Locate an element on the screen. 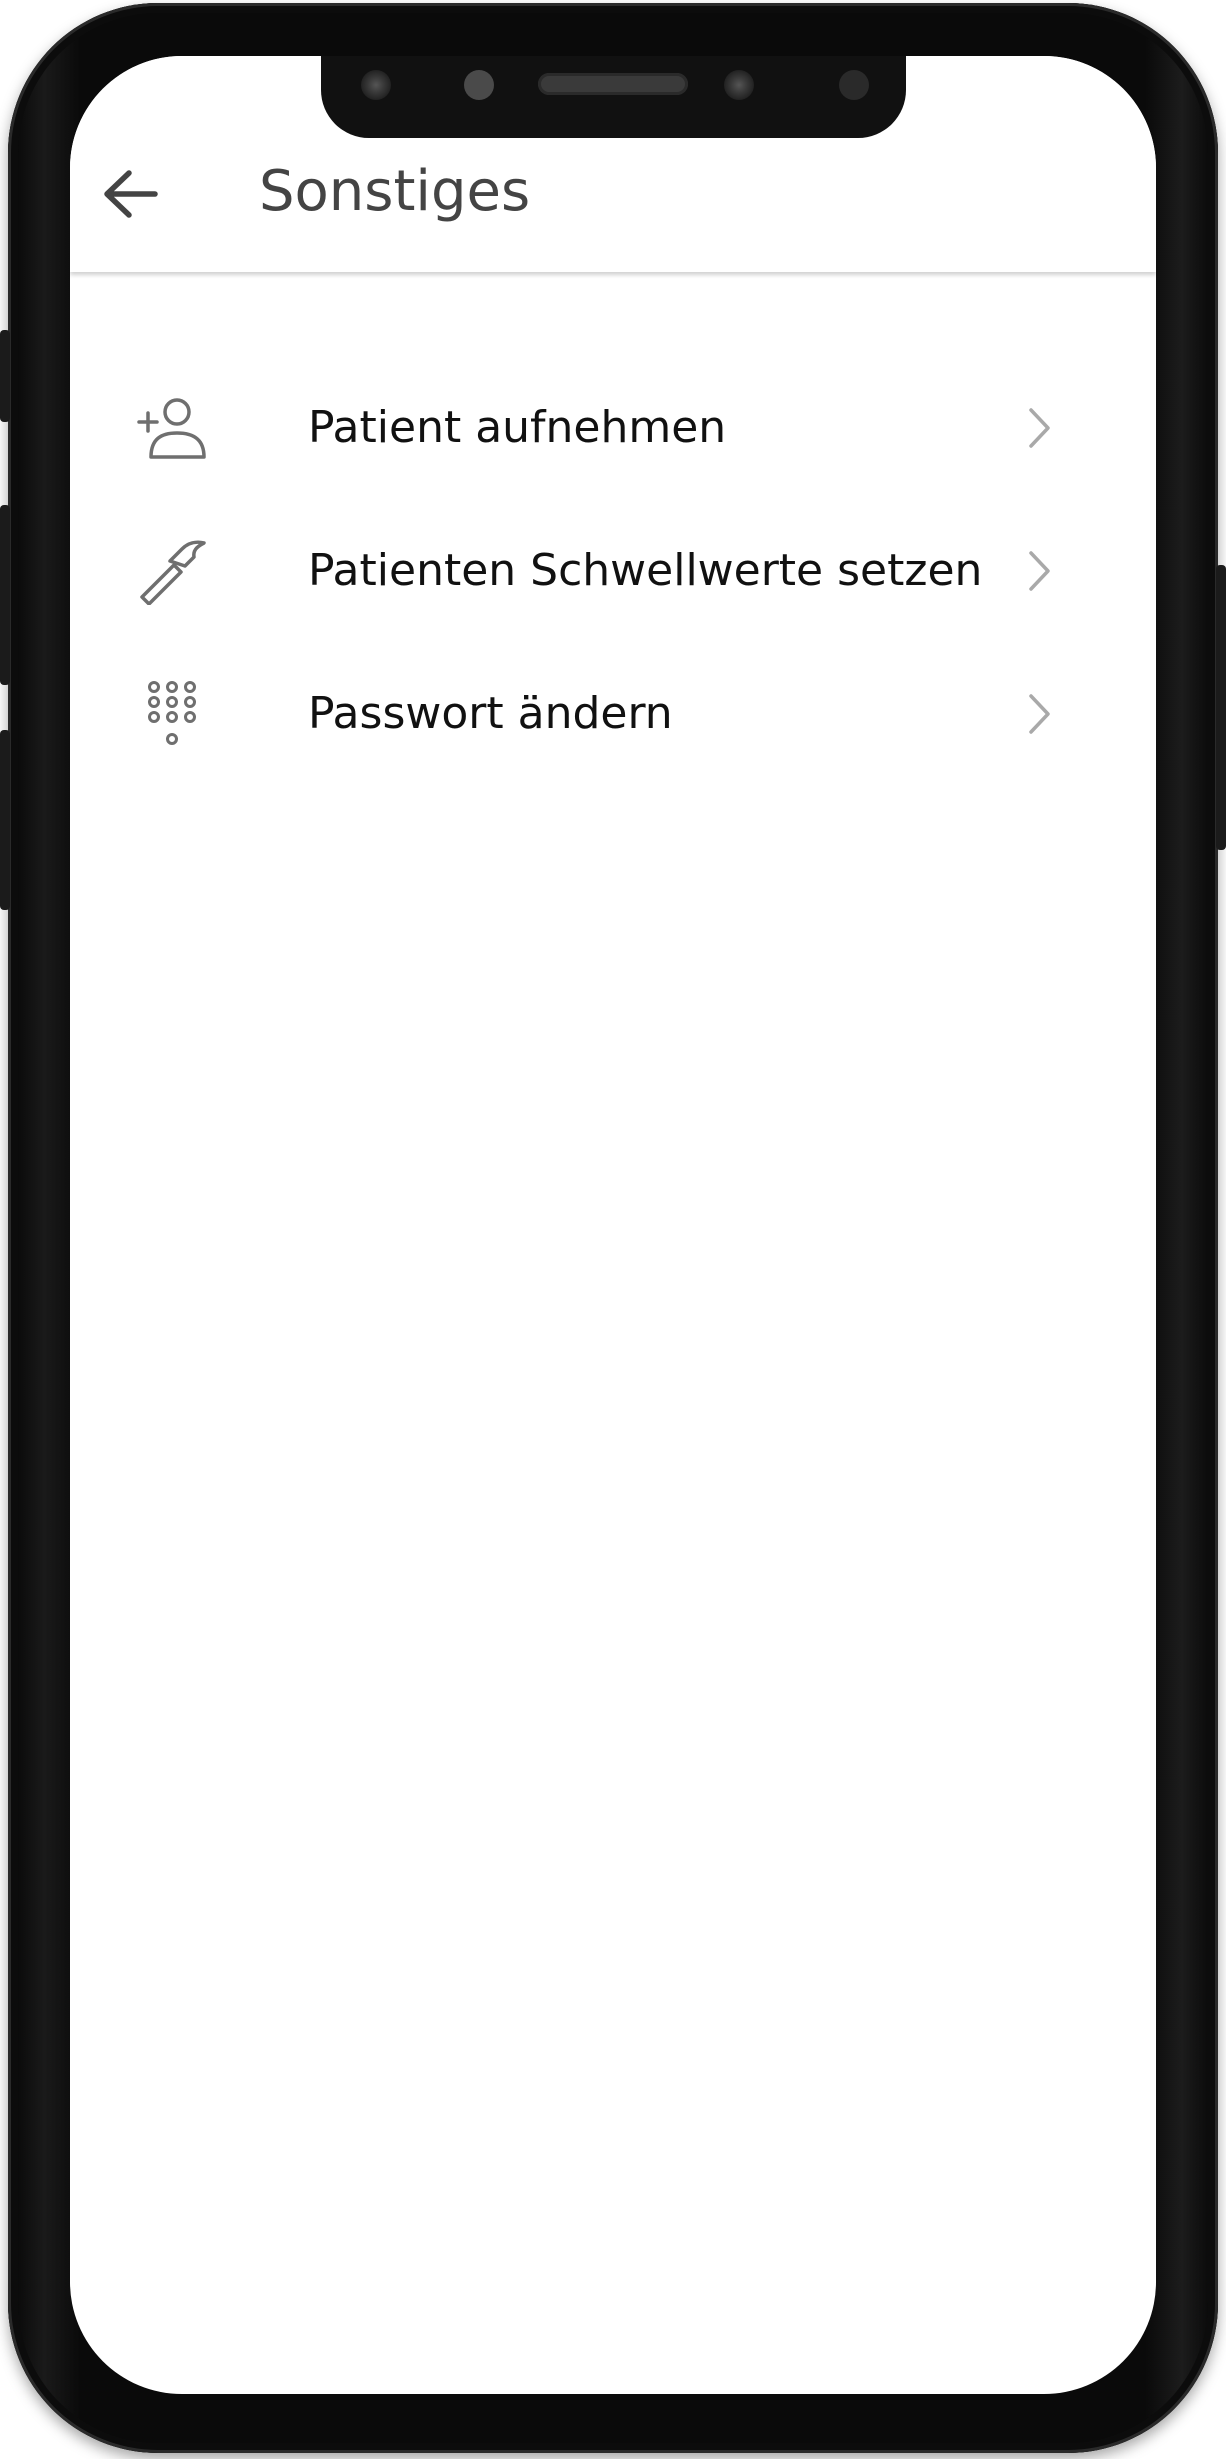  back-button is located at coordinates (130, 194).